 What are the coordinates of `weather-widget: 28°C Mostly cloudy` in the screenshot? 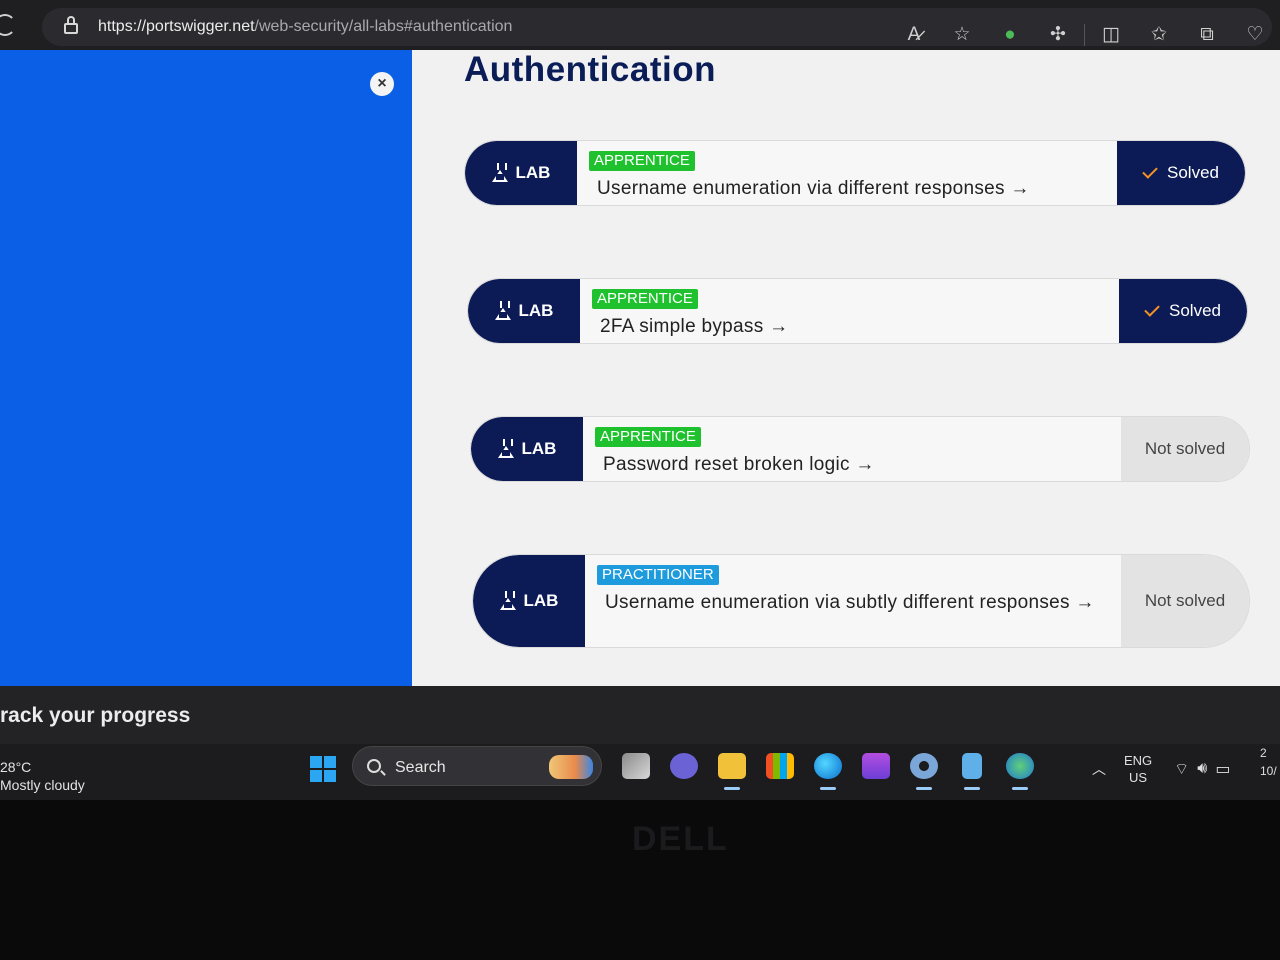 It's located at (42, 776).